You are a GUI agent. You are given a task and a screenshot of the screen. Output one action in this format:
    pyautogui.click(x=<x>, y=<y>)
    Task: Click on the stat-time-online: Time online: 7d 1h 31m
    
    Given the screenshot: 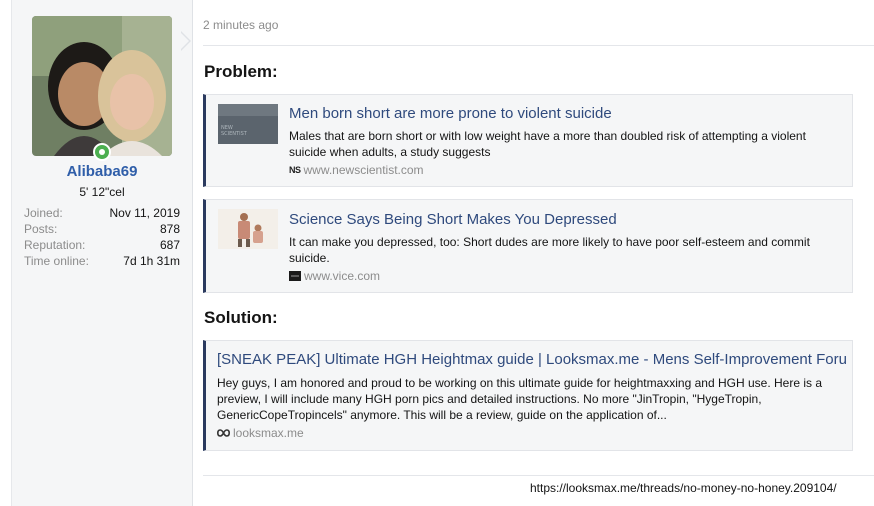 What is the action you would take?
    pyautogui.click(x=102, y=261)
    